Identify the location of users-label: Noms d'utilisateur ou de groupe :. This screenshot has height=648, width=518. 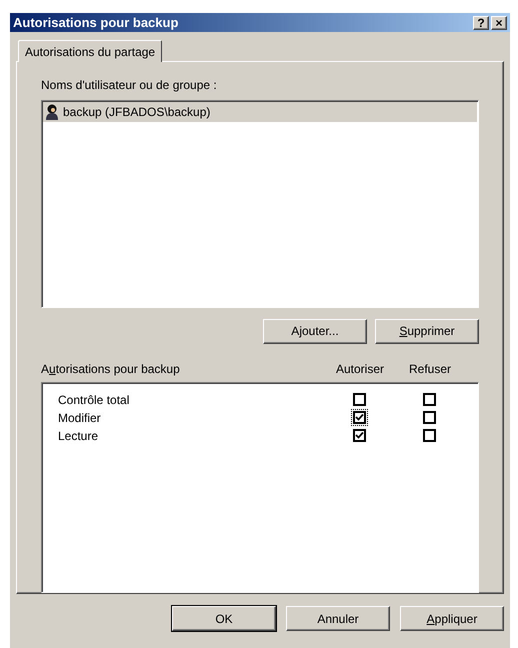
(129, 85).